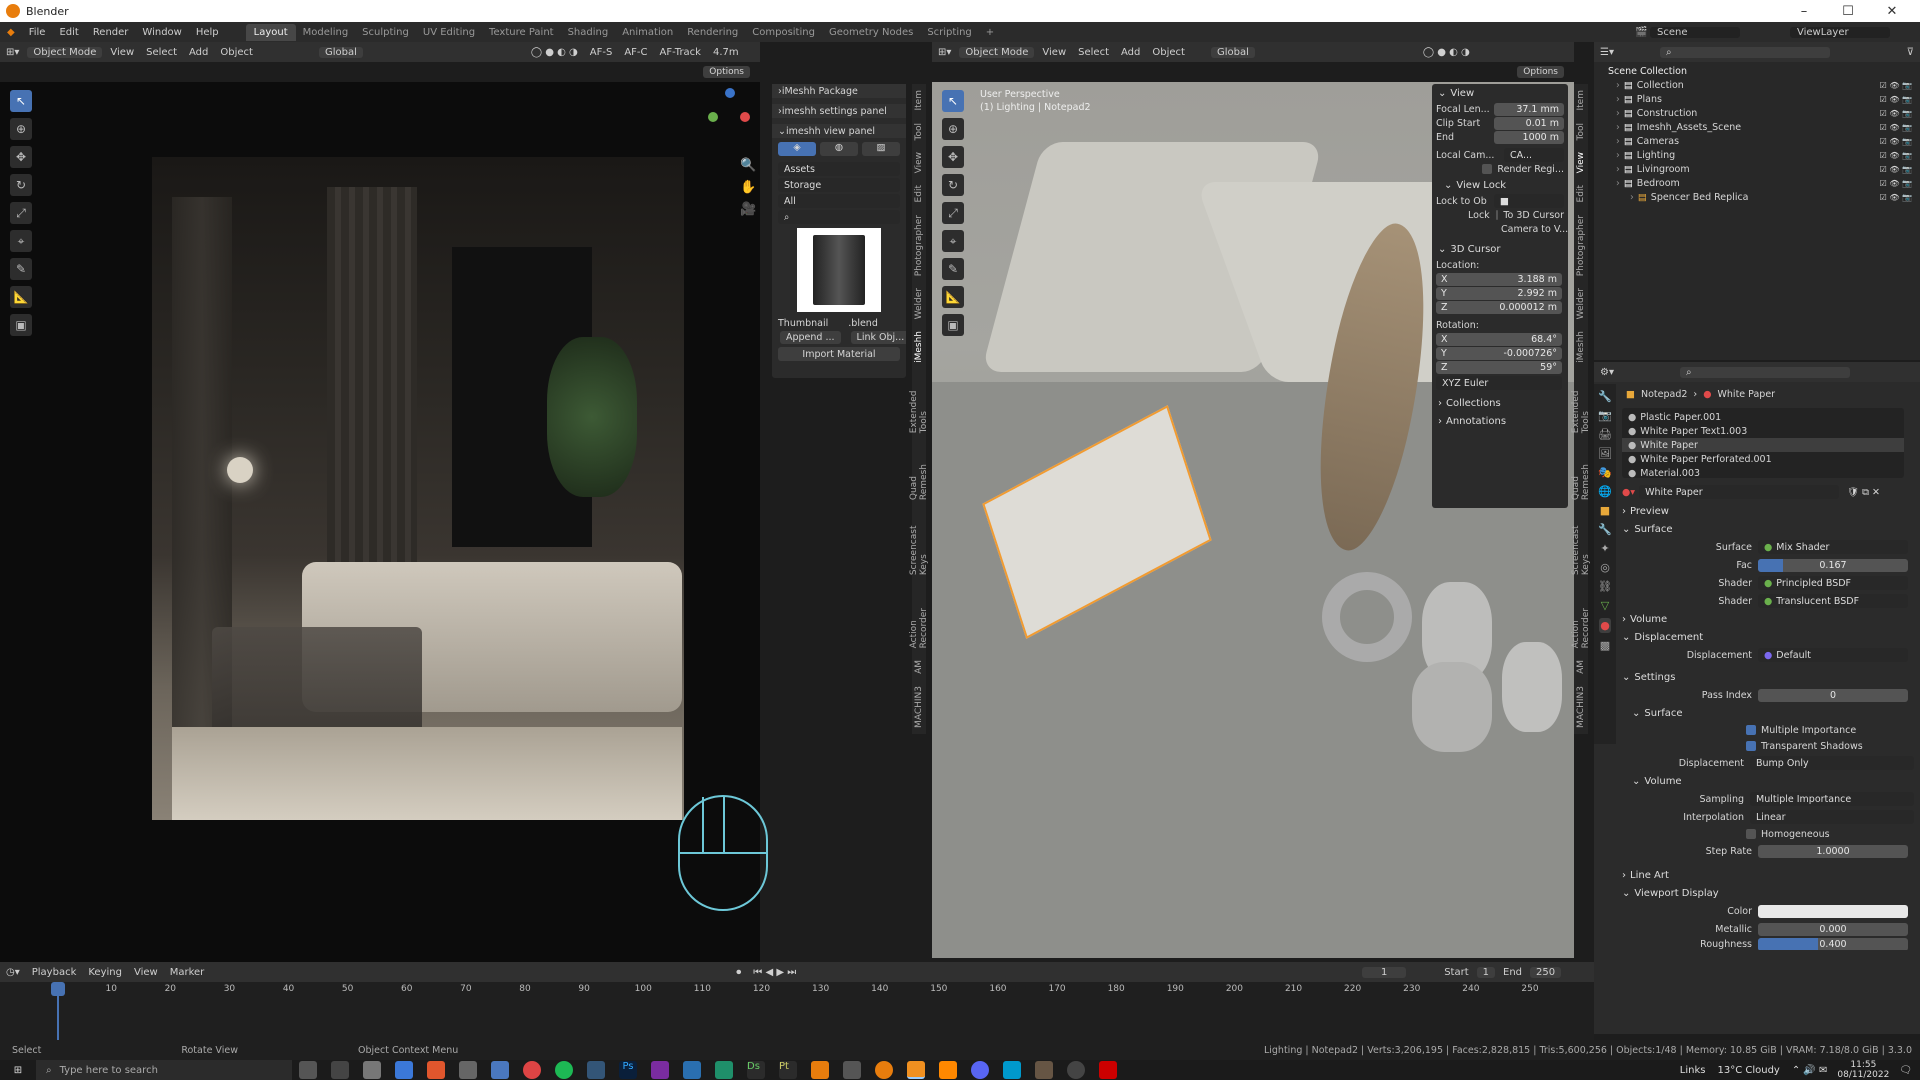 This screenshot has height=1080, width=1920. What do you see at coordinates (1757, 127) in the screenshot?
I see `outliner-row: › ▤ Imeshh_Assets_Scene ☑ 👁 📷` at bounding box center [1757, 127].